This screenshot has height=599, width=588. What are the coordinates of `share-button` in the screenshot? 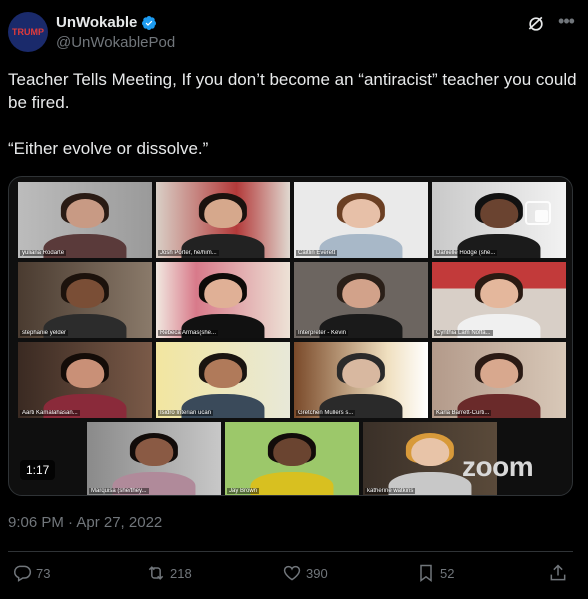 It's located at (558, 573).